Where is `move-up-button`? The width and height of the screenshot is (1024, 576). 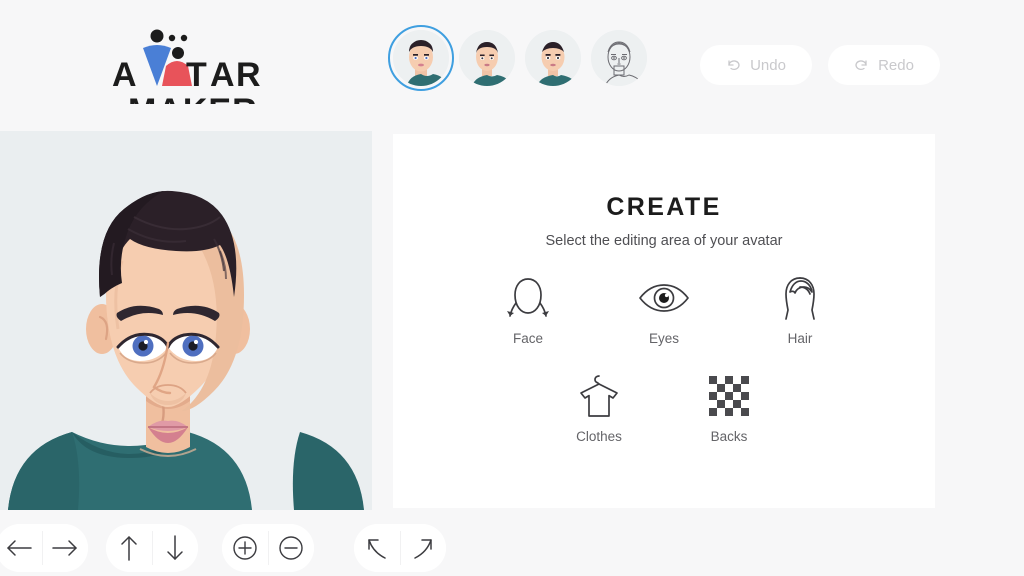 move-up-button is located at coordinates (129, 548).